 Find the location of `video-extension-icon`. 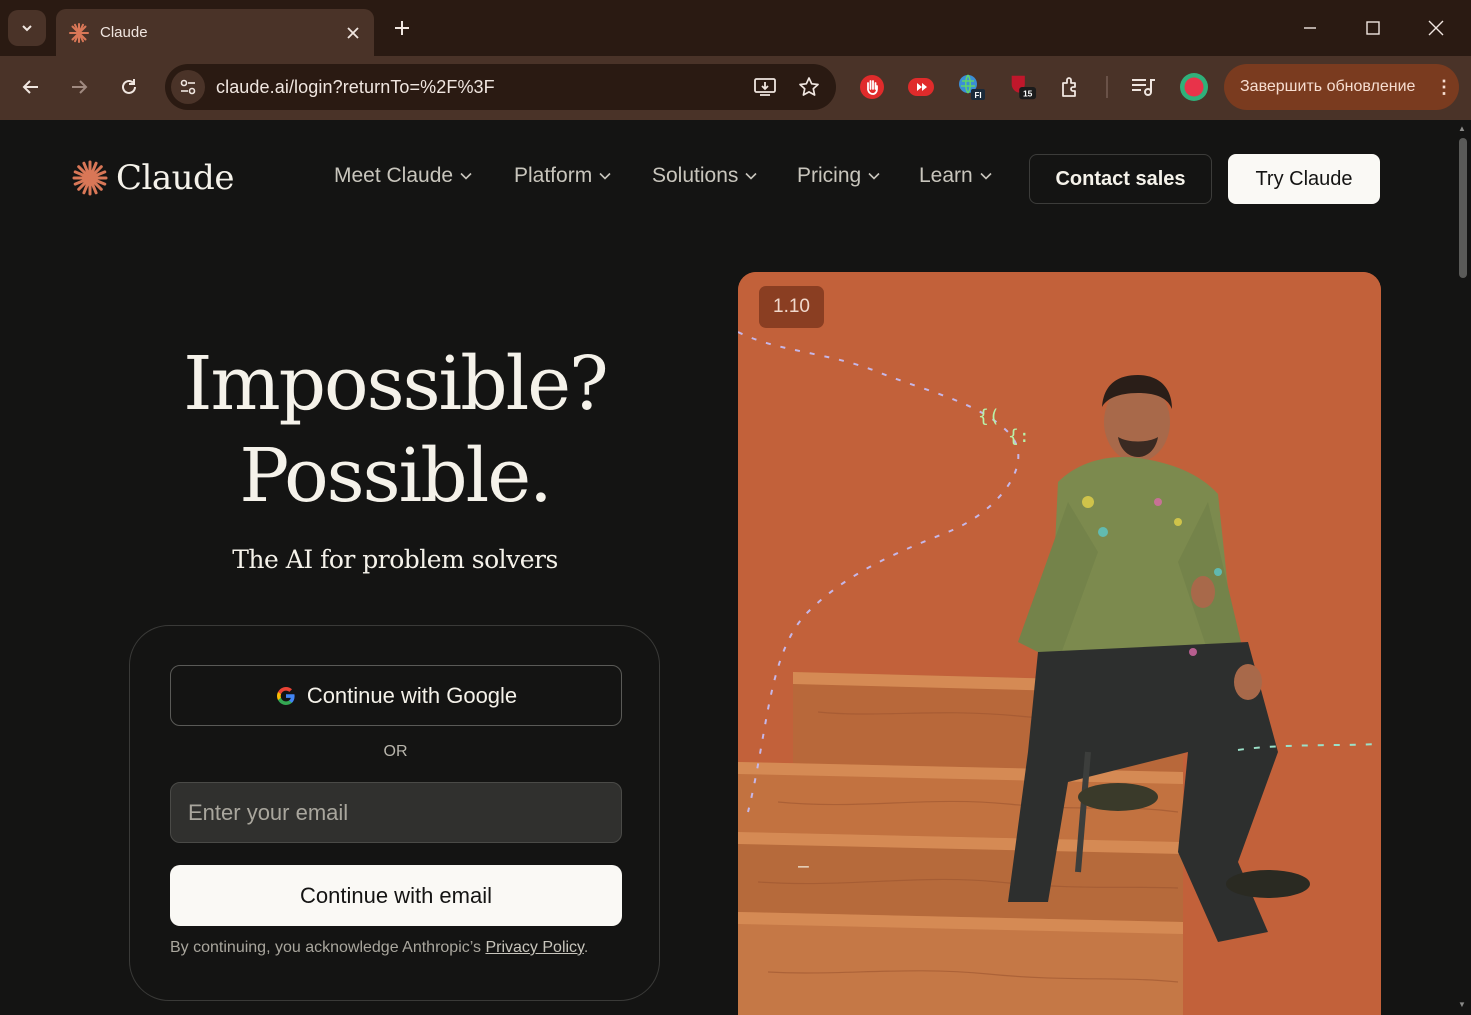

video-extension-icon is located at coordinates (921, 87).